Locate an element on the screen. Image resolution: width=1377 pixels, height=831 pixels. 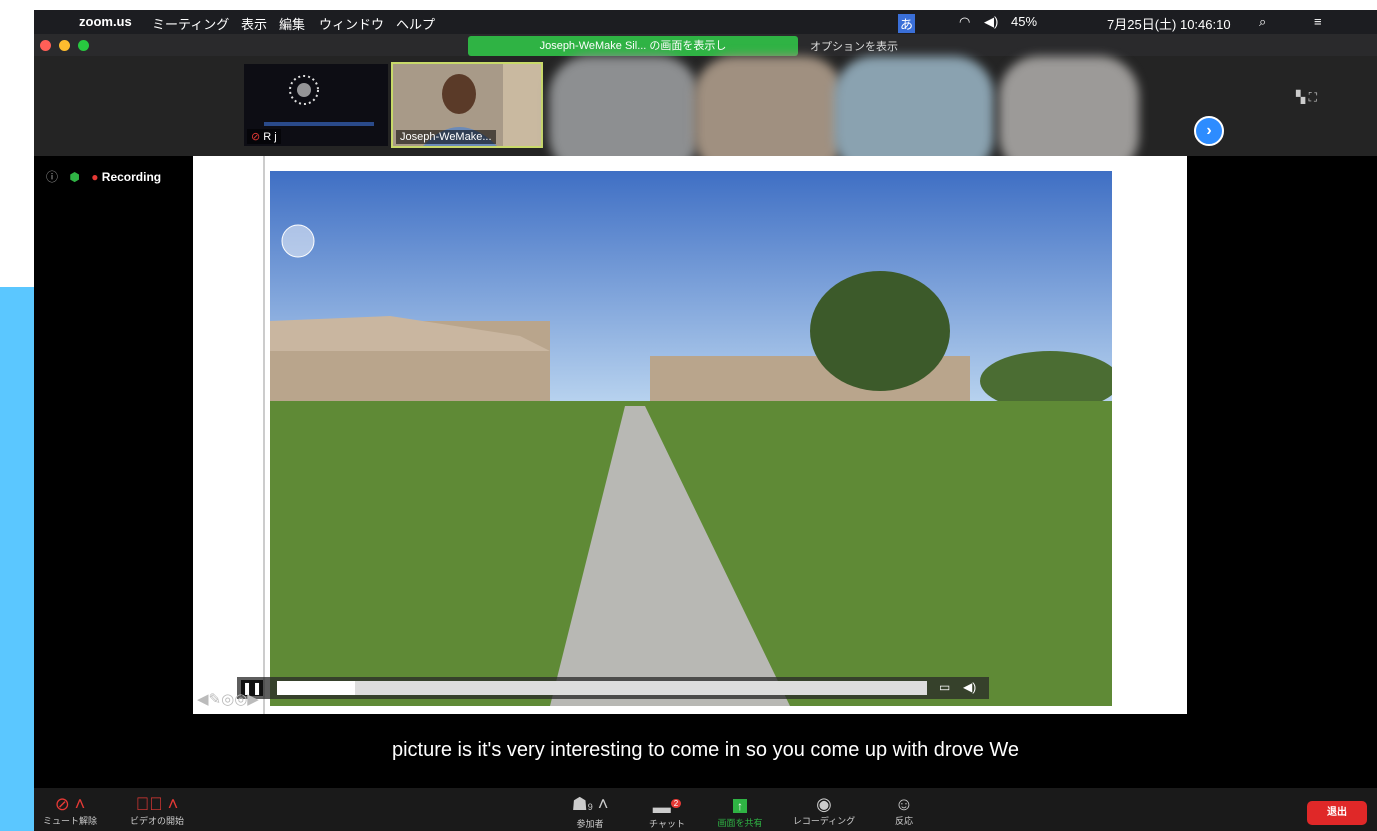
participants-icon: ☗9 ˄ is located at coordinates (590, 804).